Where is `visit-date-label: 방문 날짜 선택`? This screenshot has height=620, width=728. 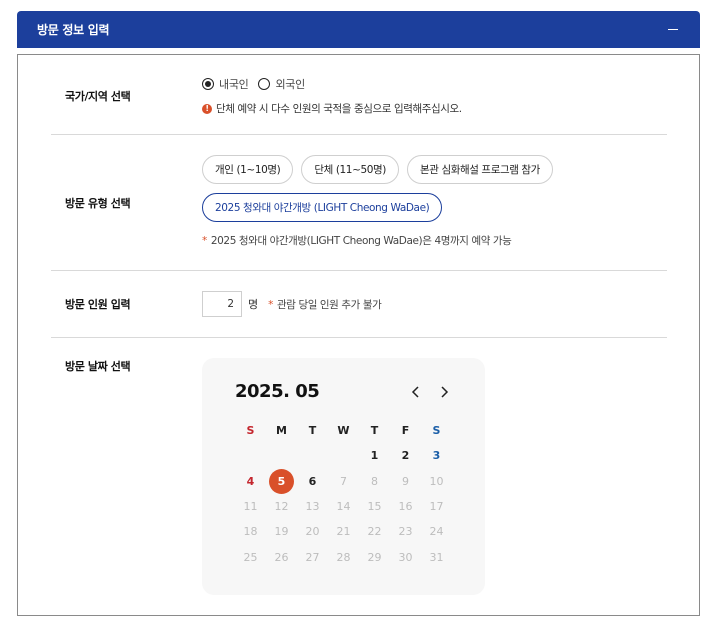
visit-date-label: 방문 날짜 선택 is located at coordinates (98, 366).